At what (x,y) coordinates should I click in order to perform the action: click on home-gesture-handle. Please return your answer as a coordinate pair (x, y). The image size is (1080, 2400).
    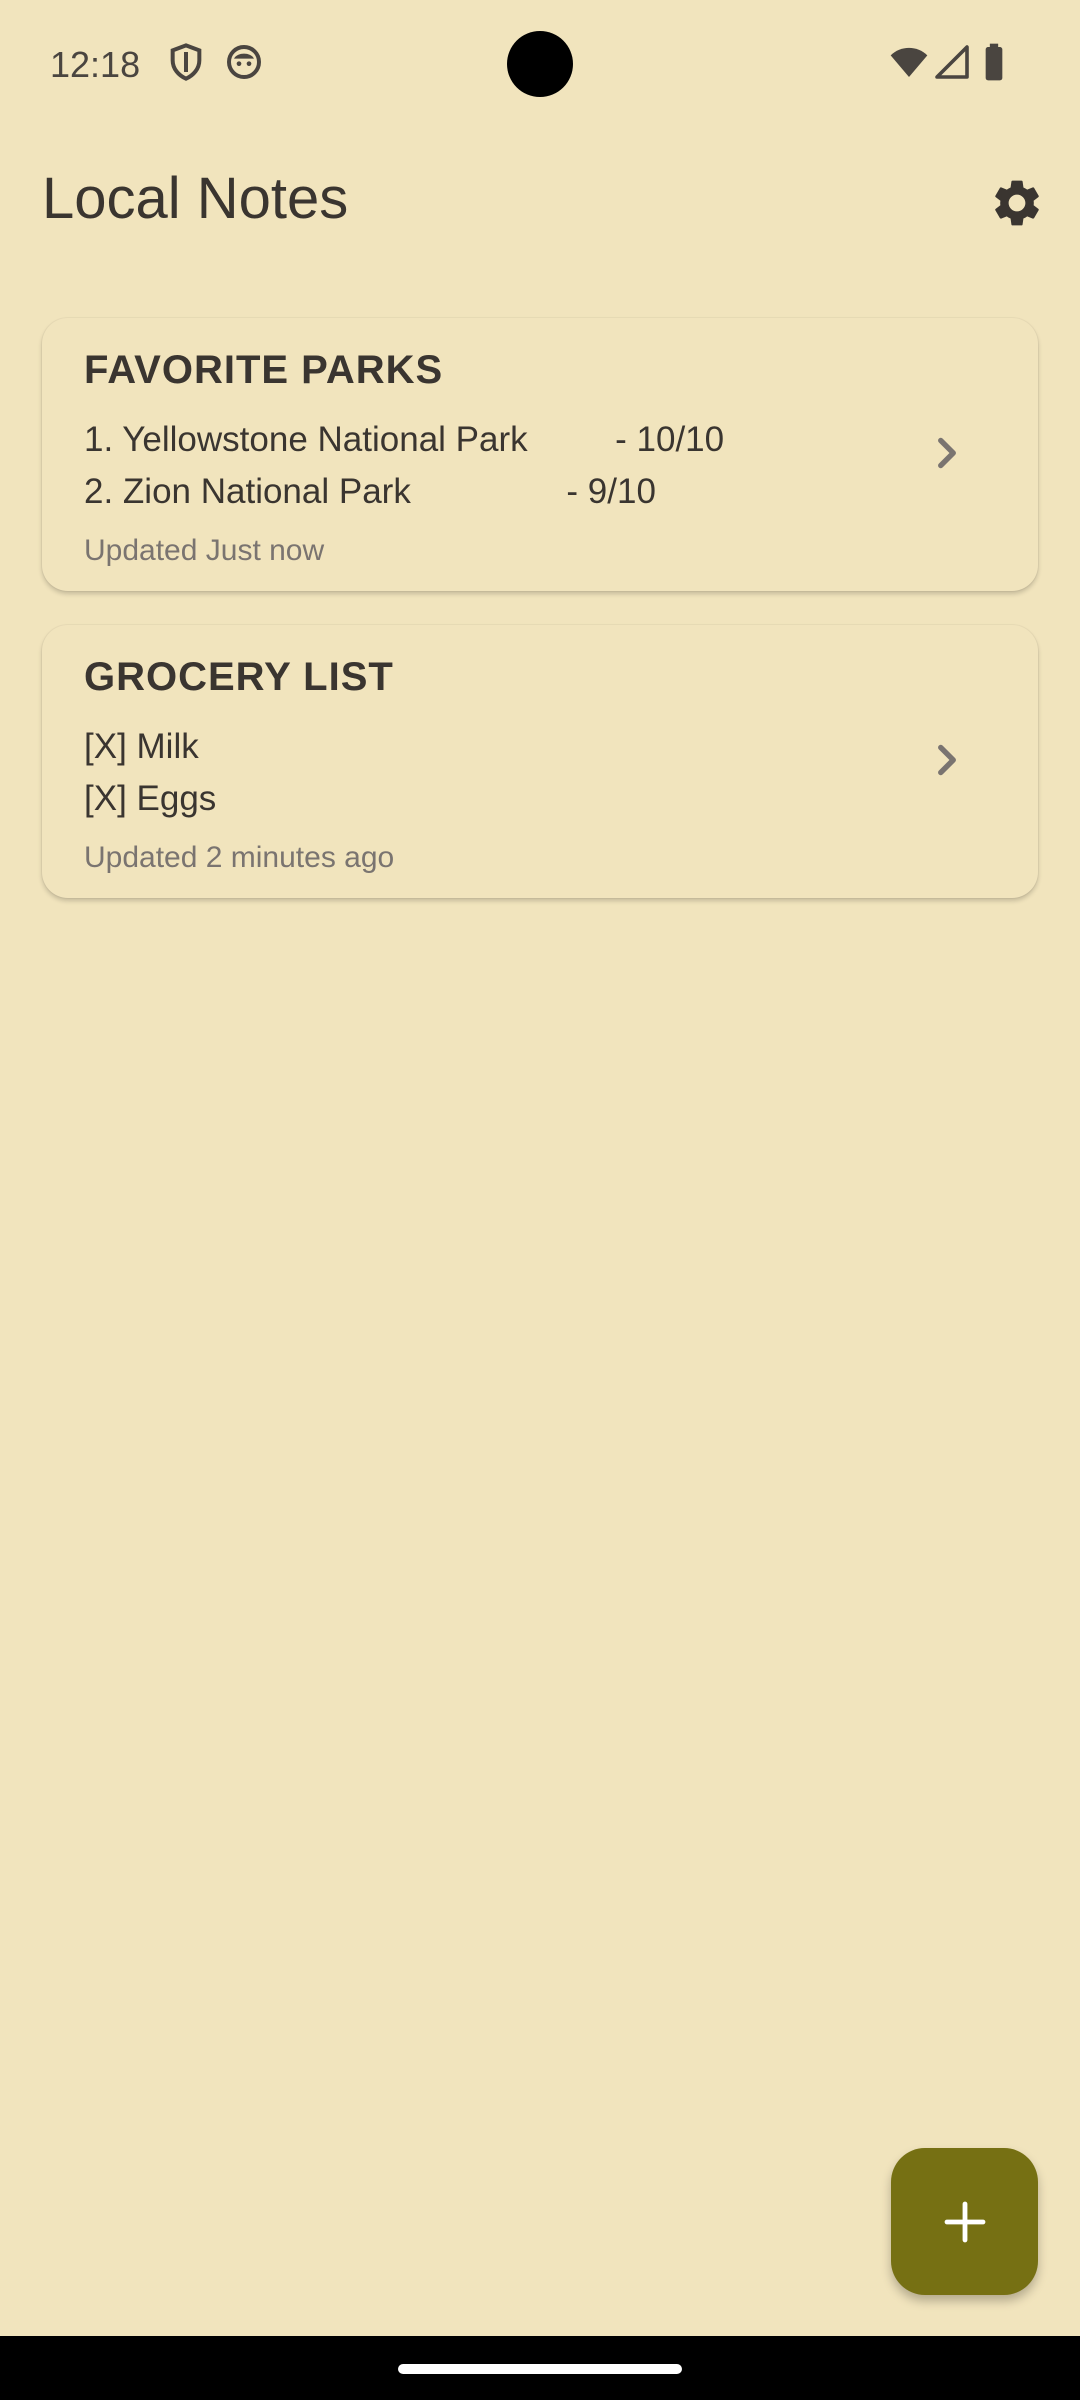
    Looking at the image, I should click on (540, 2369).